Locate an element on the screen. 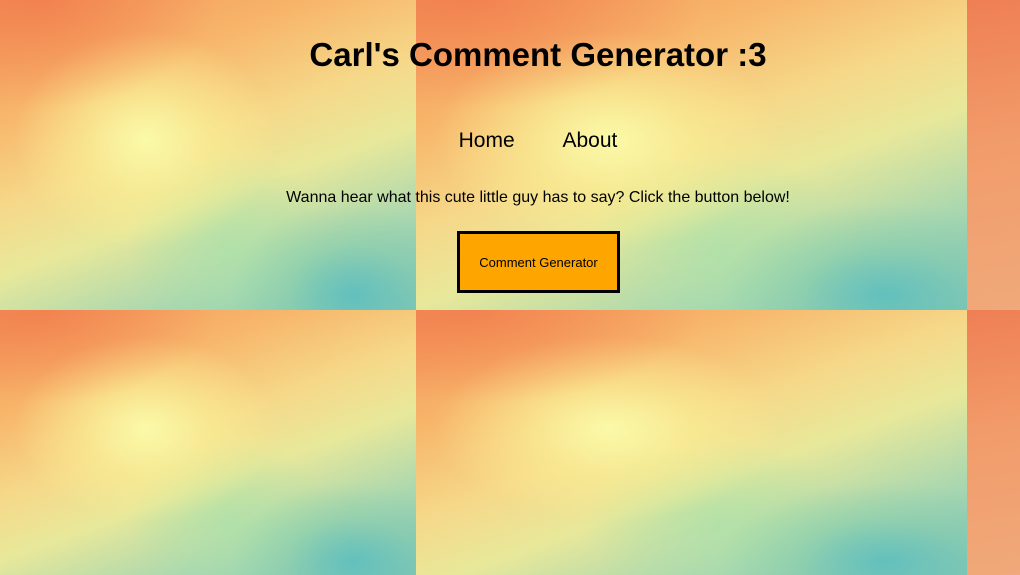 This screenshot has width=1020, height=575. main-nav: Home About is located at coordinates (510, 141).